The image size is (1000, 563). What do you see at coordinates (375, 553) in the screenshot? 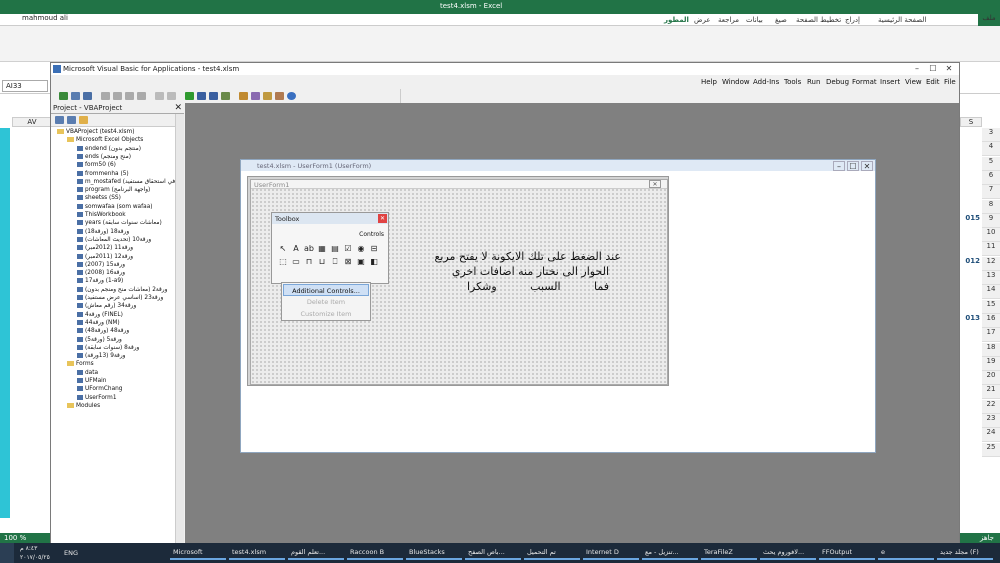
I see `taskbar-app-button: Raccoon B` at bounding box center [375, 553].